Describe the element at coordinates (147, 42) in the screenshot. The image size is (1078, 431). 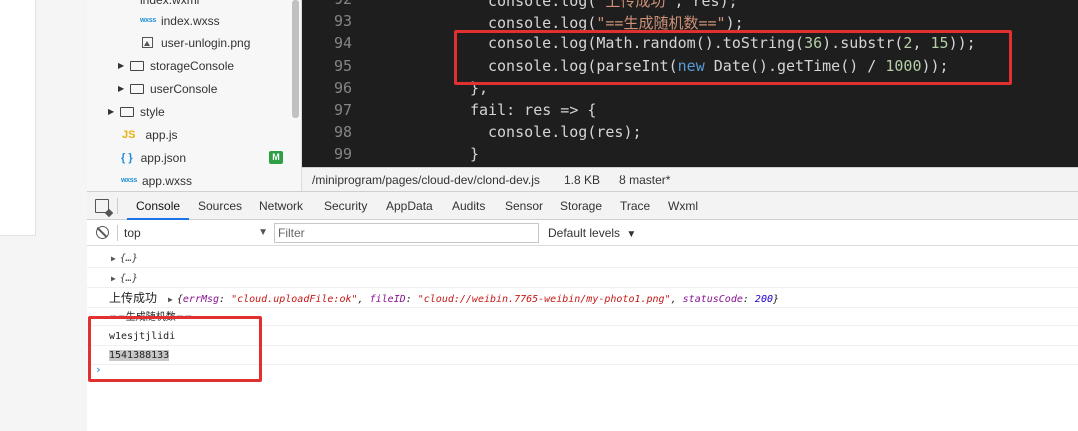
I see `image-icon` at that location.